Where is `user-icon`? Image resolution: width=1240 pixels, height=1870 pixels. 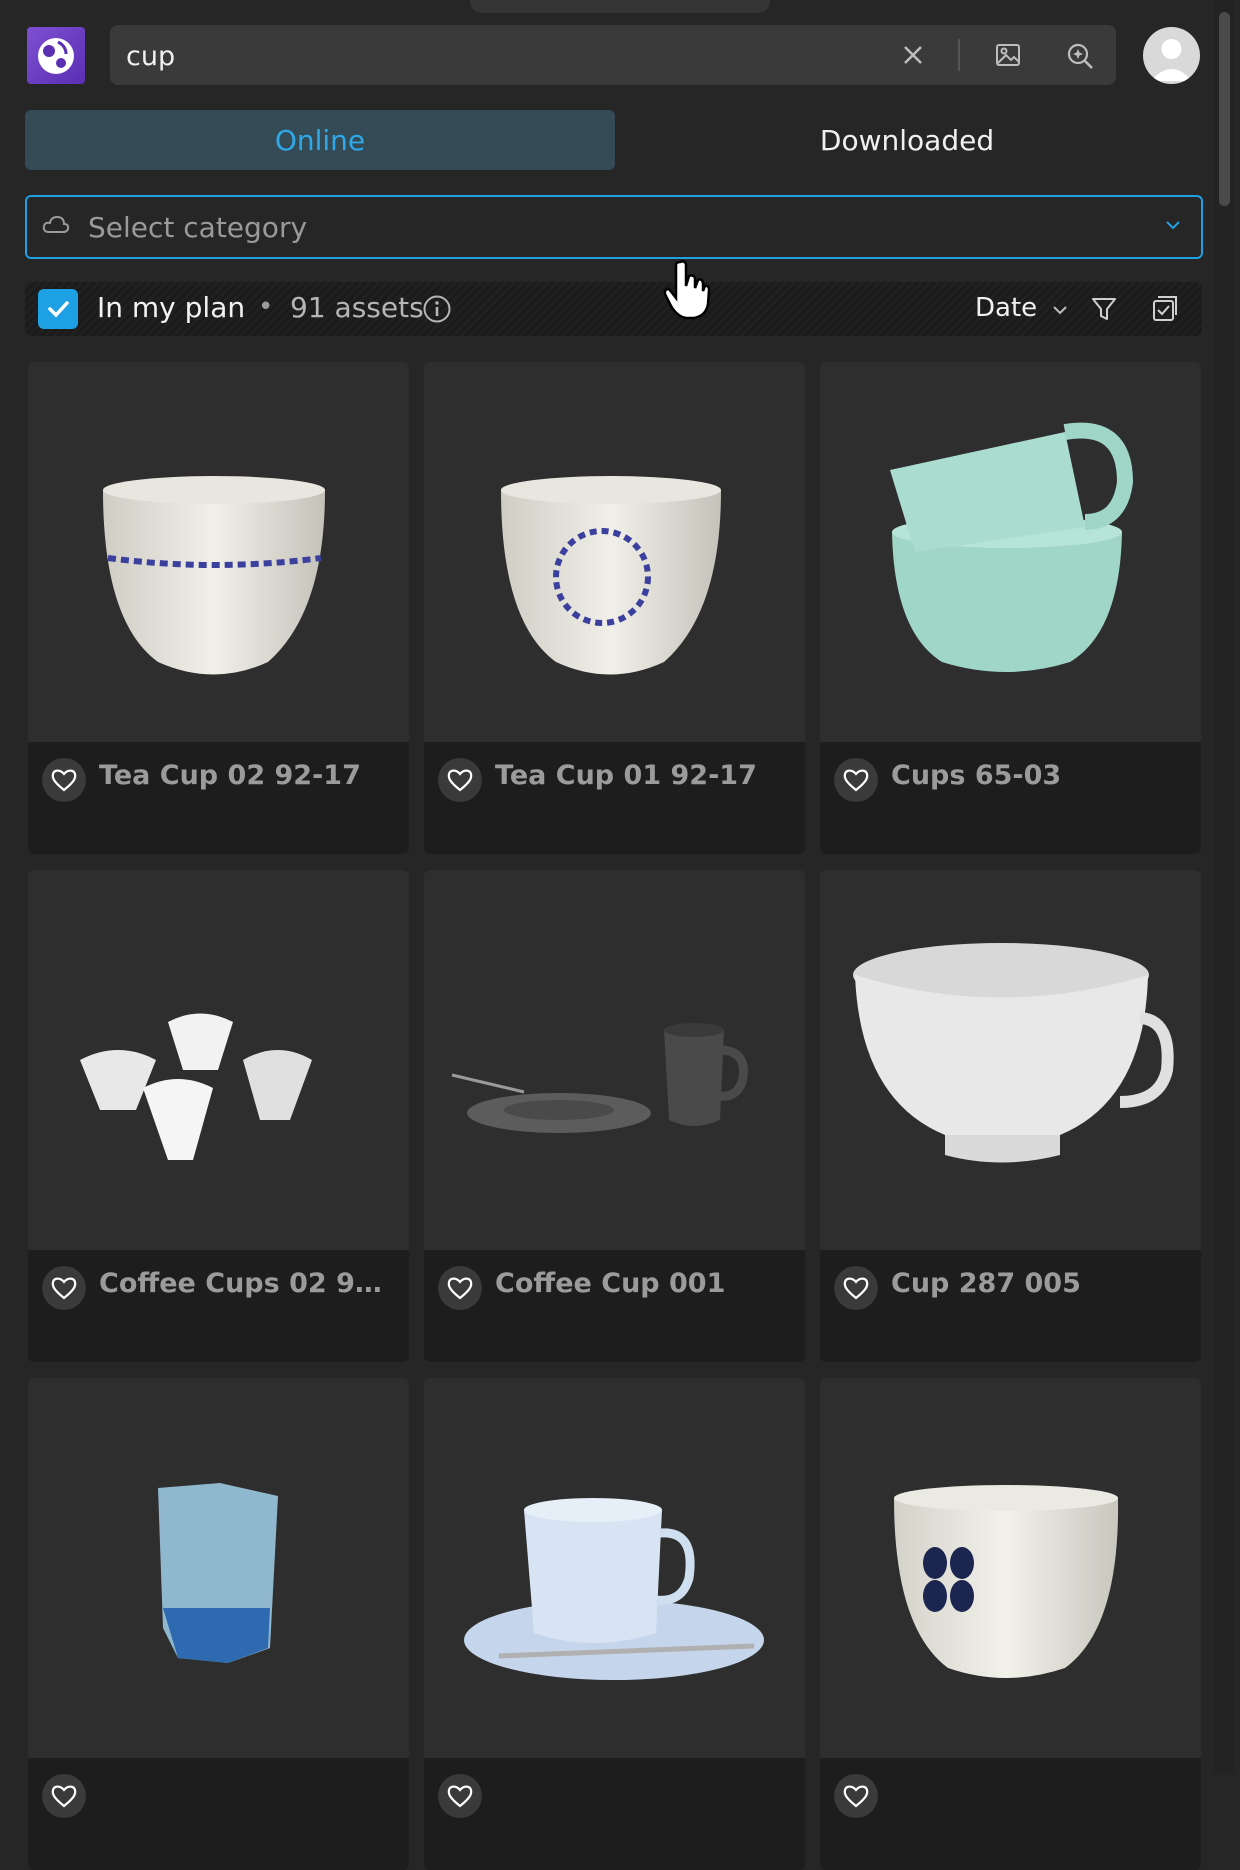 user-icon is located at coordinates (1171, 60).